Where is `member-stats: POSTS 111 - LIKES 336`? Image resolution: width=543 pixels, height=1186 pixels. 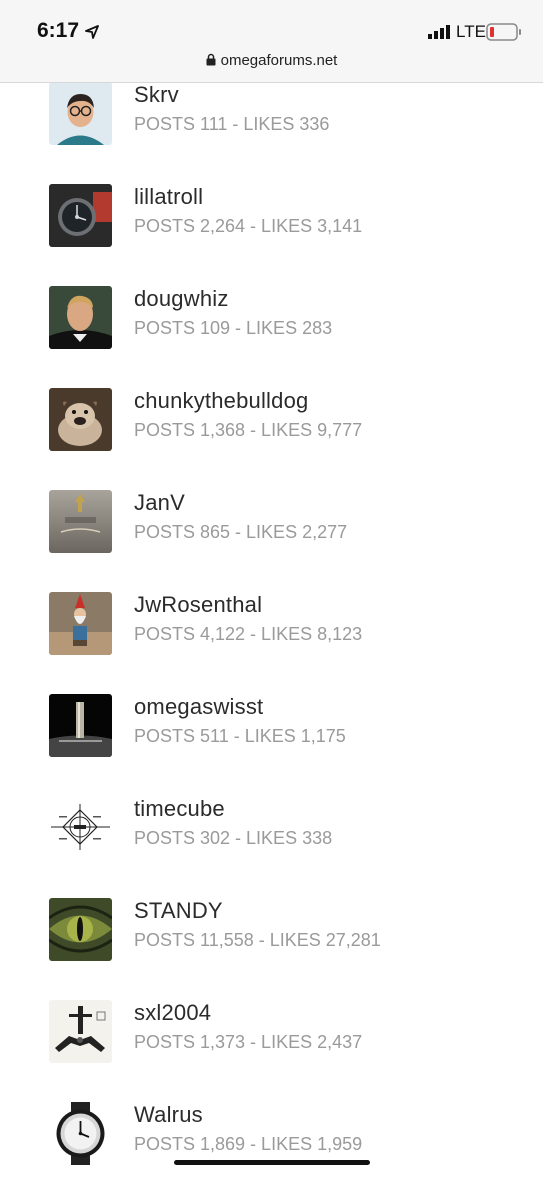
member-stats: POSTS 111 - LIKES 336 is located at coordinates (232, 124).